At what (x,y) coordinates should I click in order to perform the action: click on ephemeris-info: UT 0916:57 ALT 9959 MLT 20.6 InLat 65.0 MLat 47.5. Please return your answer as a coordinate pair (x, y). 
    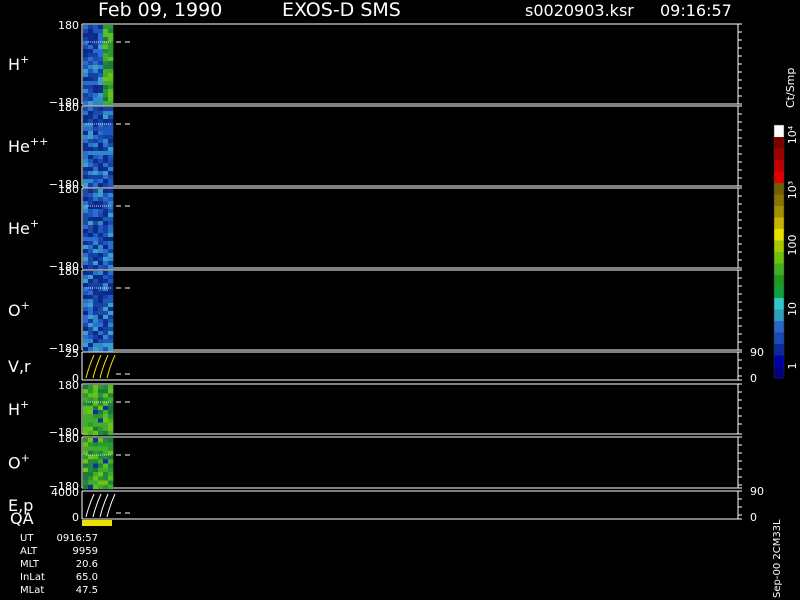
    Looking at the image, I should click on (59, 564).